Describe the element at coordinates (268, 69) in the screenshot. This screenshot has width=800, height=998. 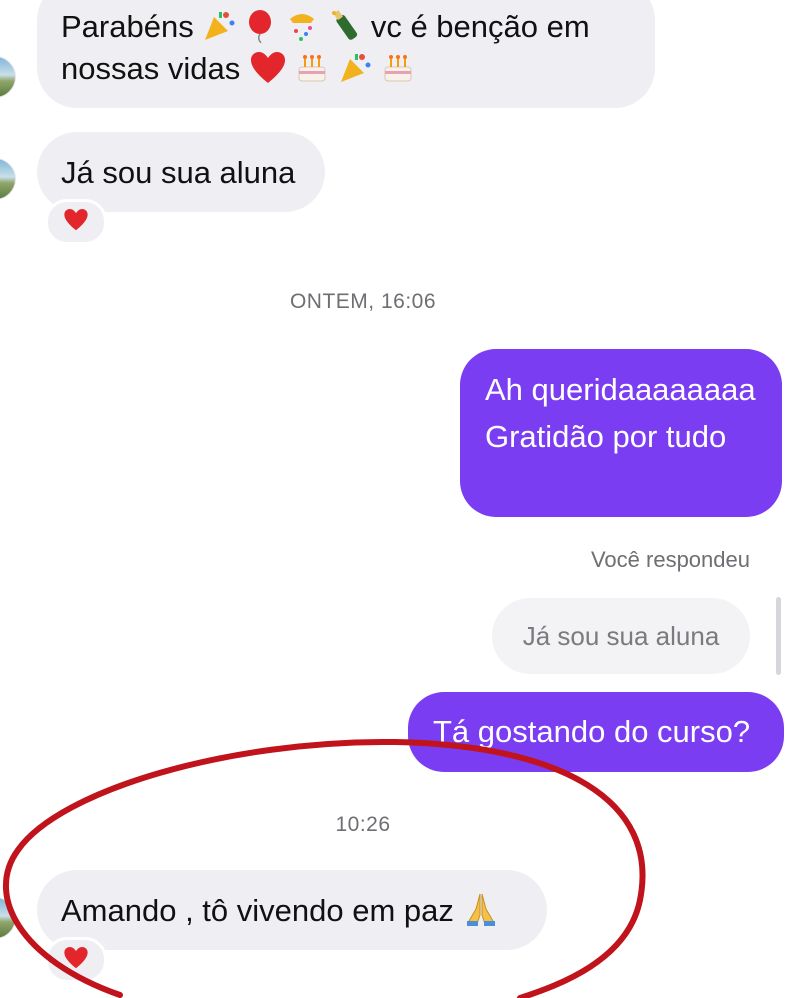
I see `red-heart-icon` at that location.